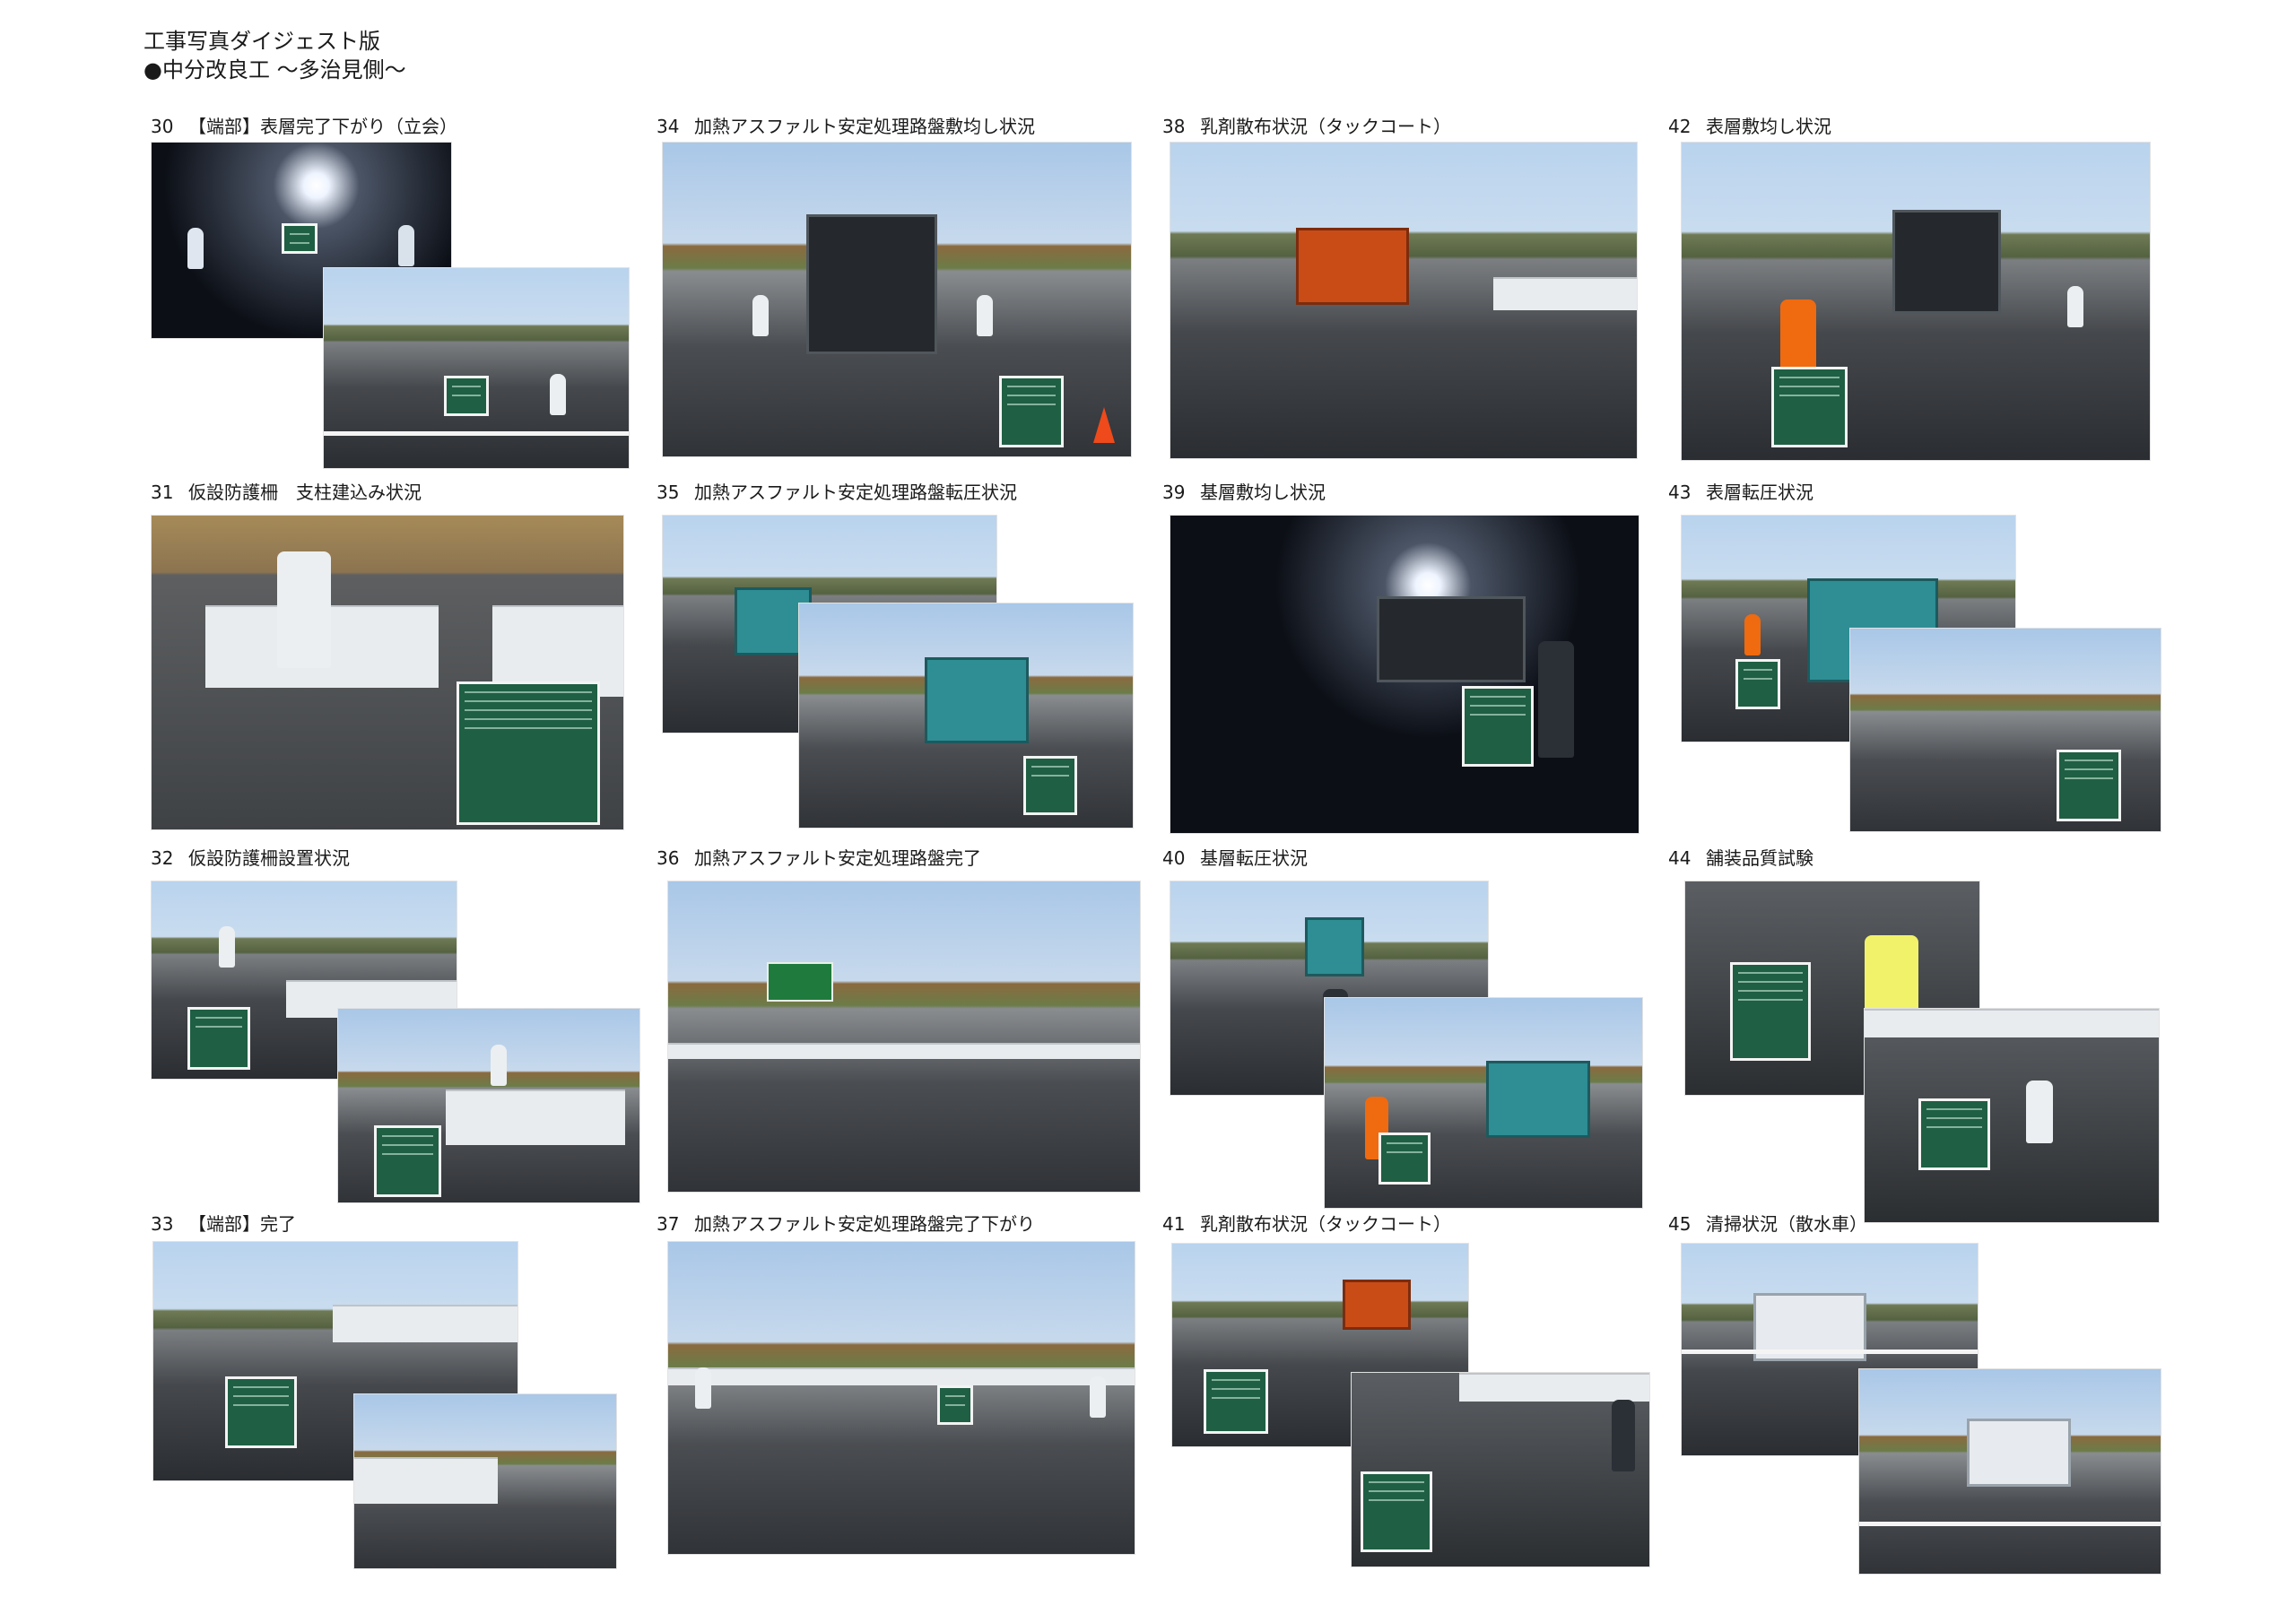  I want to click on photo-41-b, so click(1500, 1469).